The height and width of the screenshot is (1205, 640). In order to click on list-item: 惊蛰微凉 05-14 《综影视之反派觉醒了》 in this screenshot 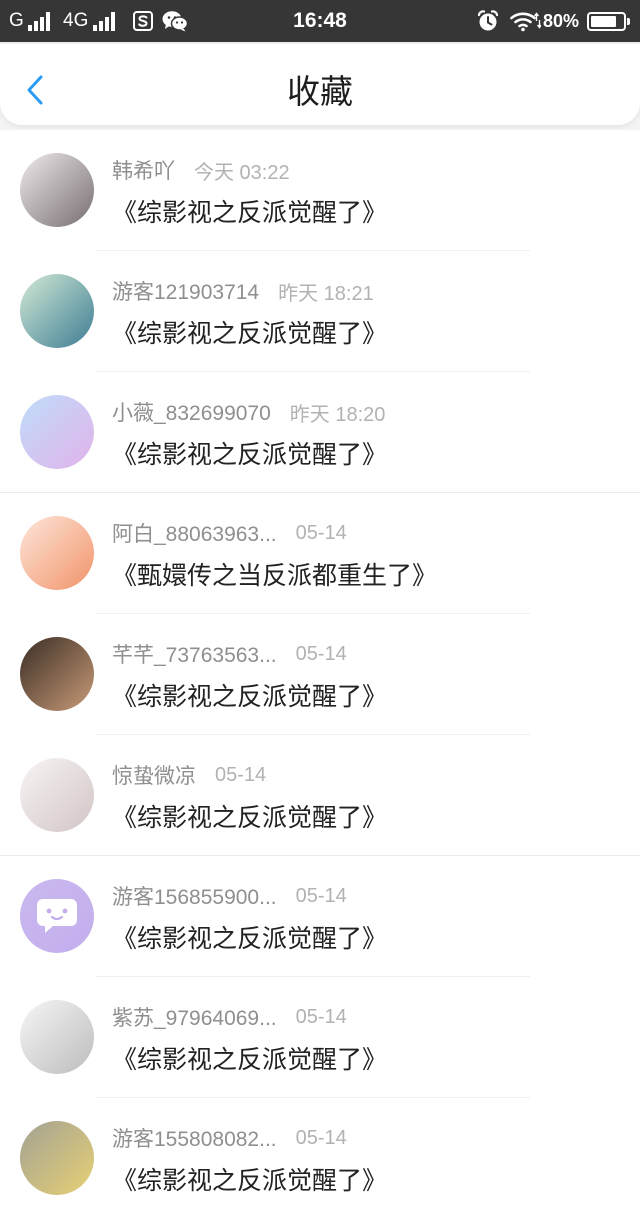, I will do `click(320, 795)`.